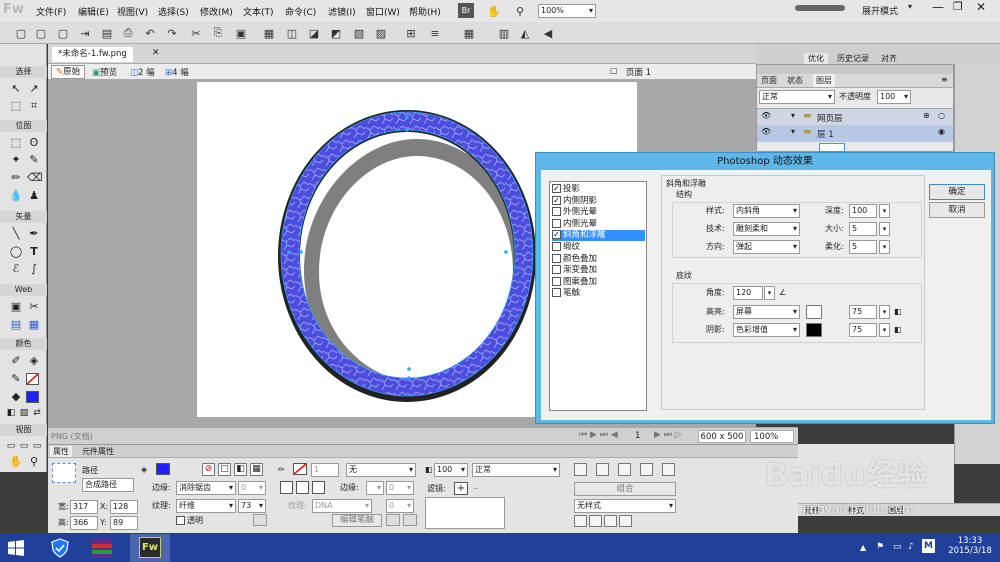  Describe the element at coordinates (863, 229) in the screenshot. I see `size-input: 5` at that location.